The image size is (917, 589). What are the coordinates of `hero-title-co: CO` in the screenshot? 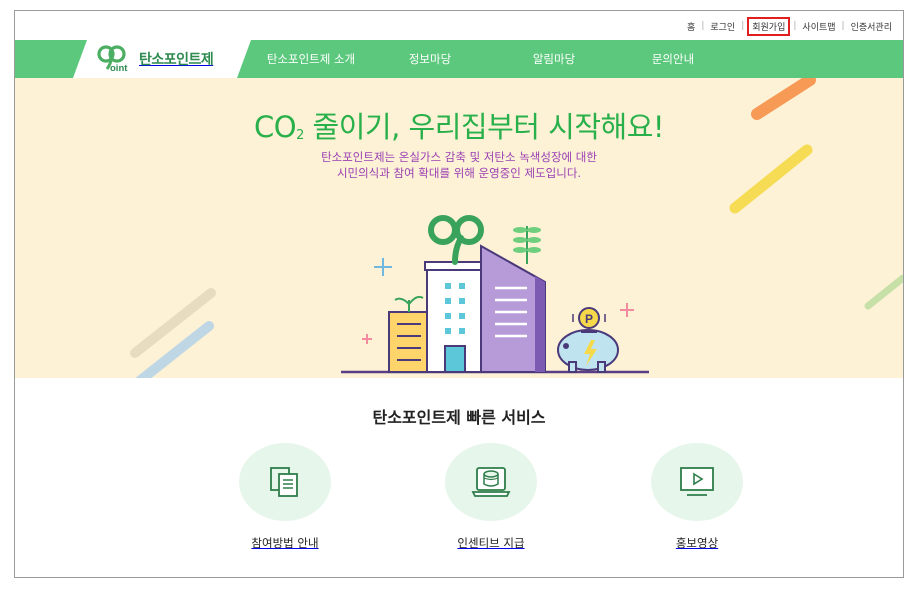 It's located at (275, 127).